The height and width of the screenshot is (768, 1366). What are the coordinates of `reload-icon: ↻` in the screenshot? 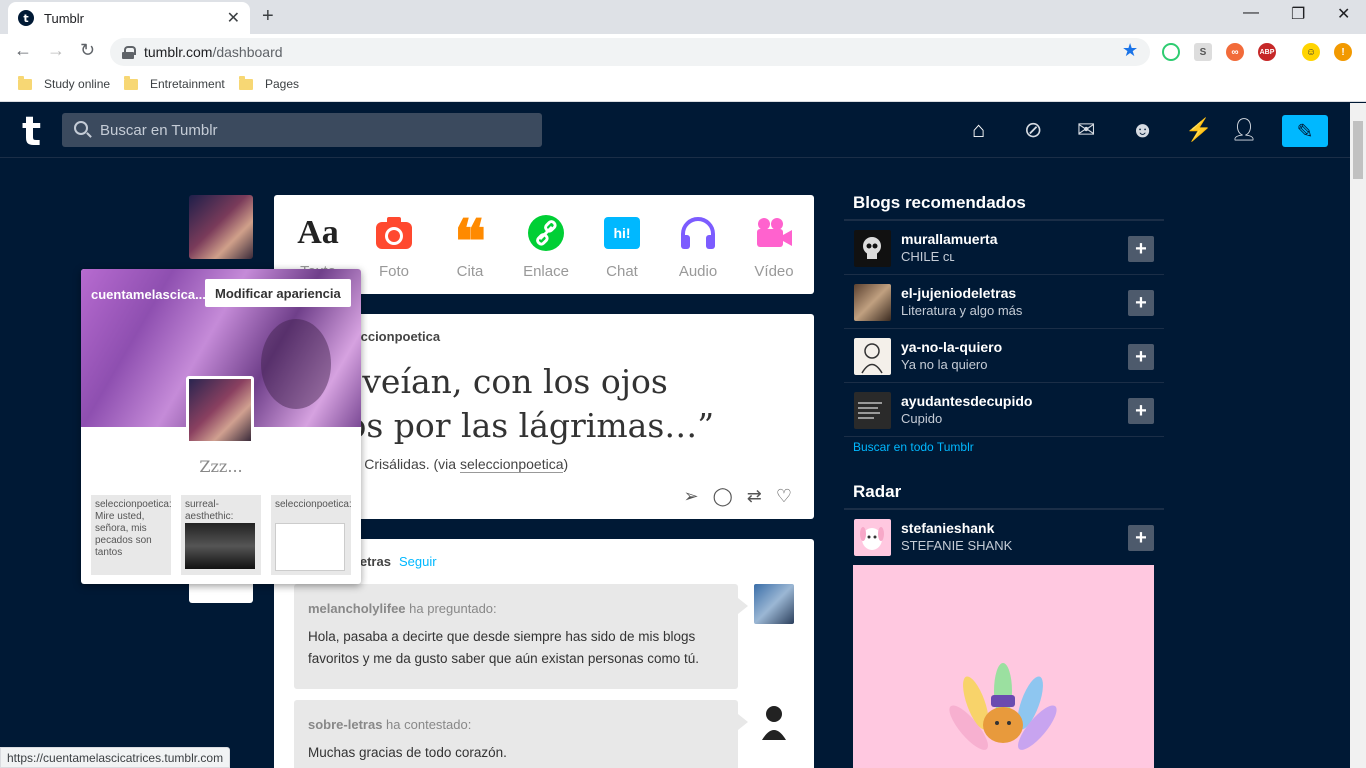 It's located at (87, 50).